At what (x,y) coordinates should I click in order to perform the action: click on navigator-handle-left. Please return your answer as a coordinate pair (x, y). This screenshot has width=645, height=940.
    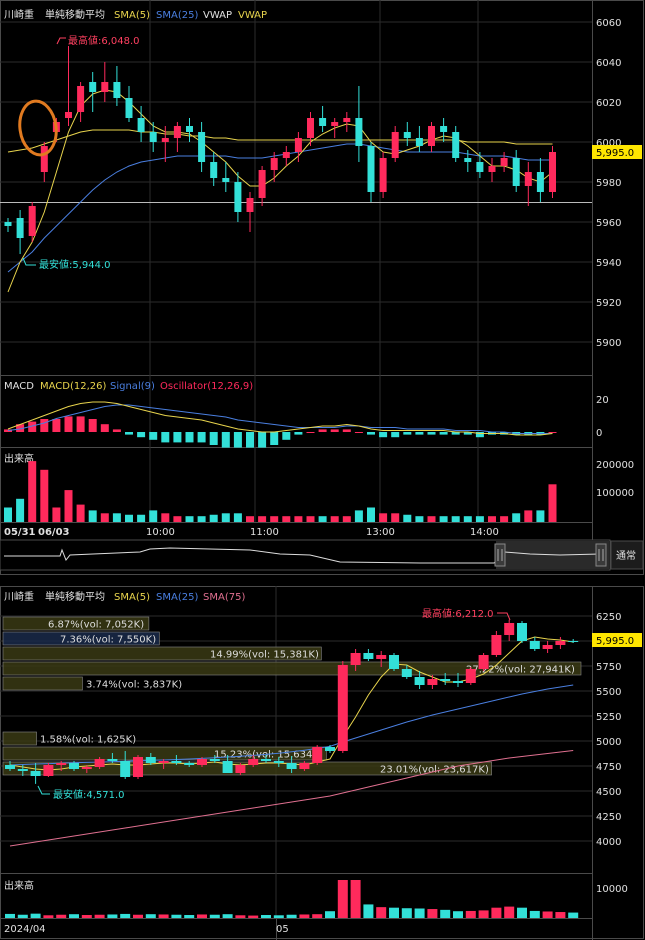
    Looking at the image, I should click on (500, 555).